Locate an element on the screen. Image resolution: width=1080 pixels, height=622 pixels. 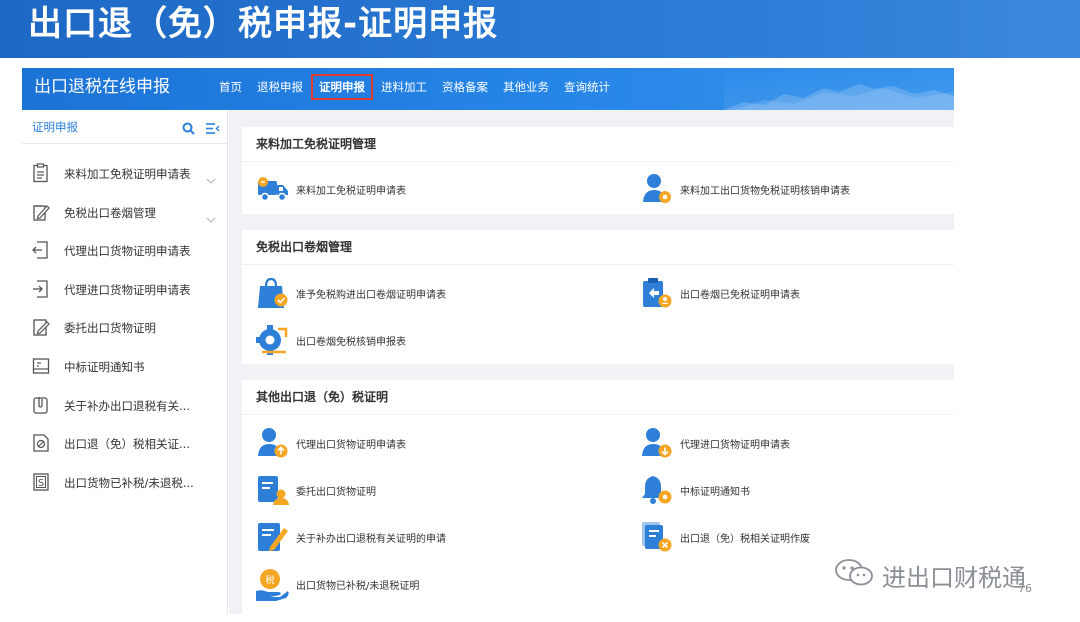
app-title: 出口退税在线申报 is located at coordinates (102, 87).